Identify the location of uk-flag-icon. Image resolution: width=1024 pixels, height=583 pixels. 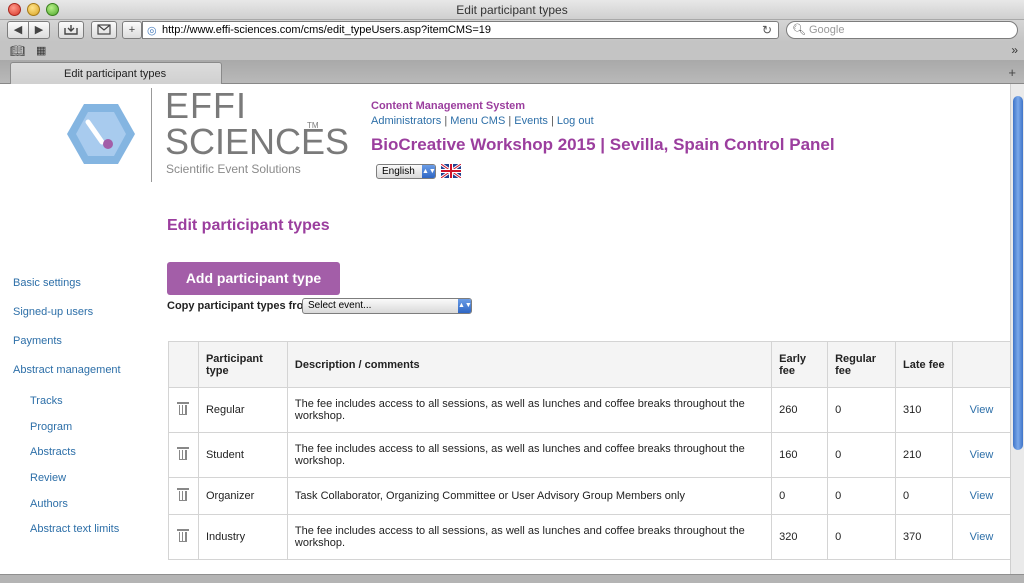
(451, 171).